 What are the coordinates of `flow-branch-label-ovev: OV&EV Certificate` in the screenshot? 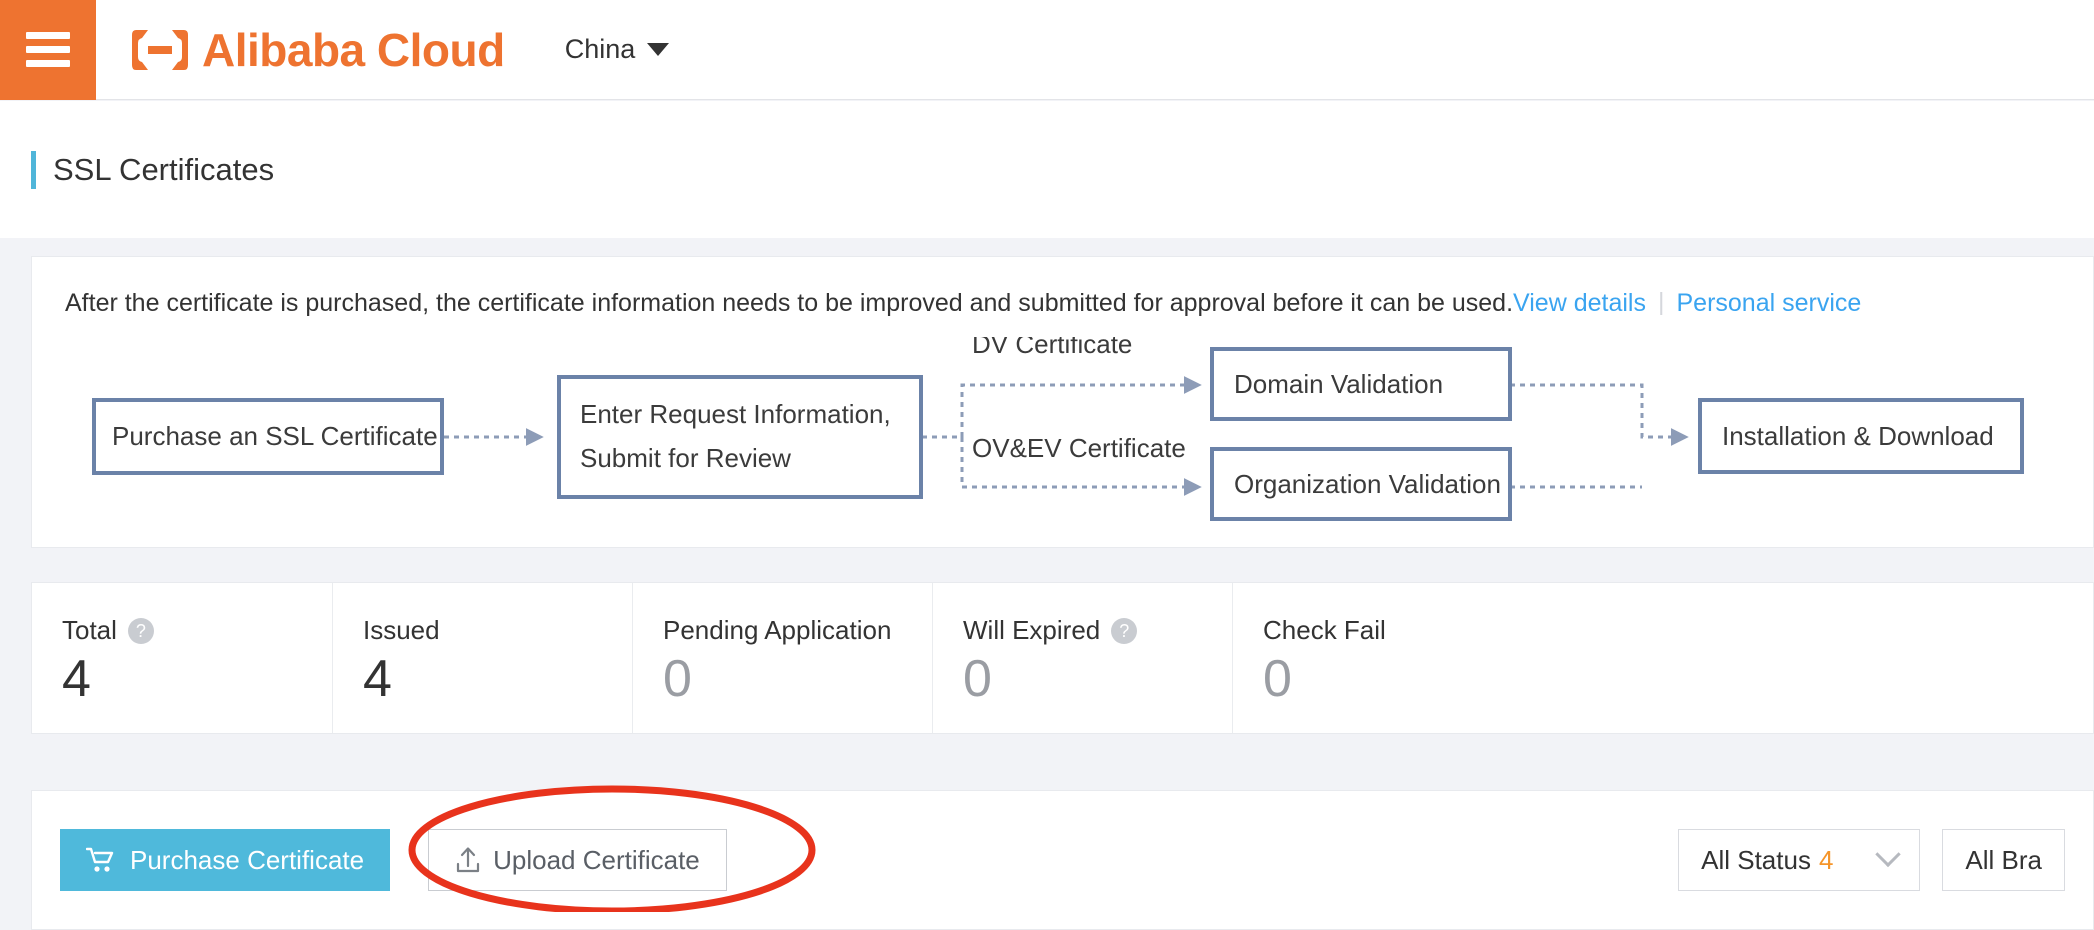 It's located at (1079, 448).